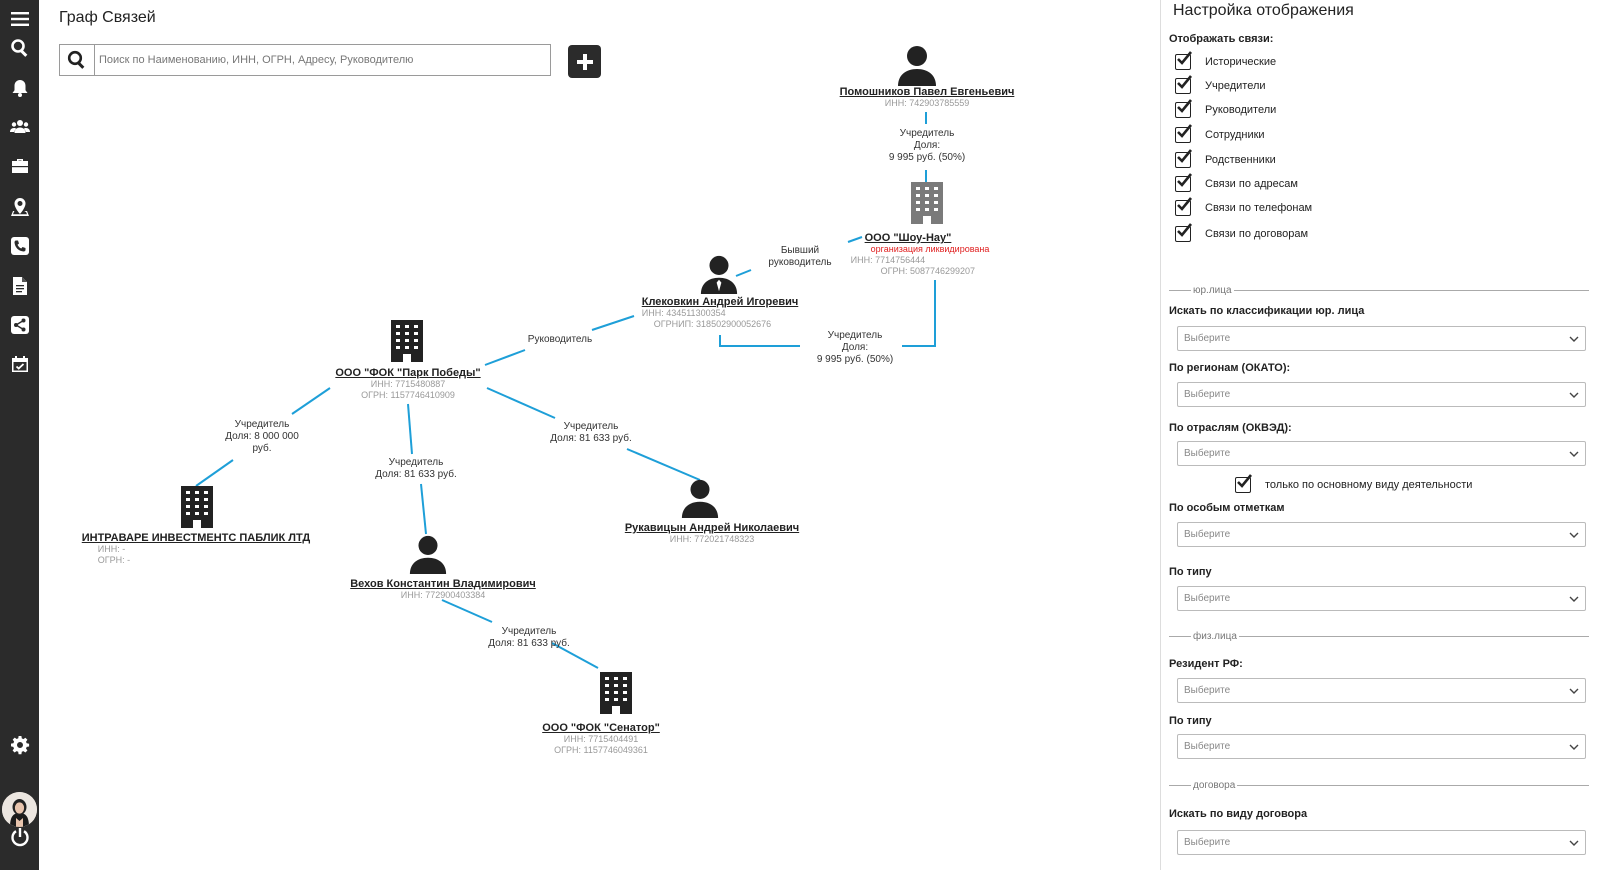 This screenshot has height=870, width=1600. What do you see at coordinates (1225, 60) in the screenshot?
I see `display-checkbox: Исторические` at bounding box center [1225, 60].